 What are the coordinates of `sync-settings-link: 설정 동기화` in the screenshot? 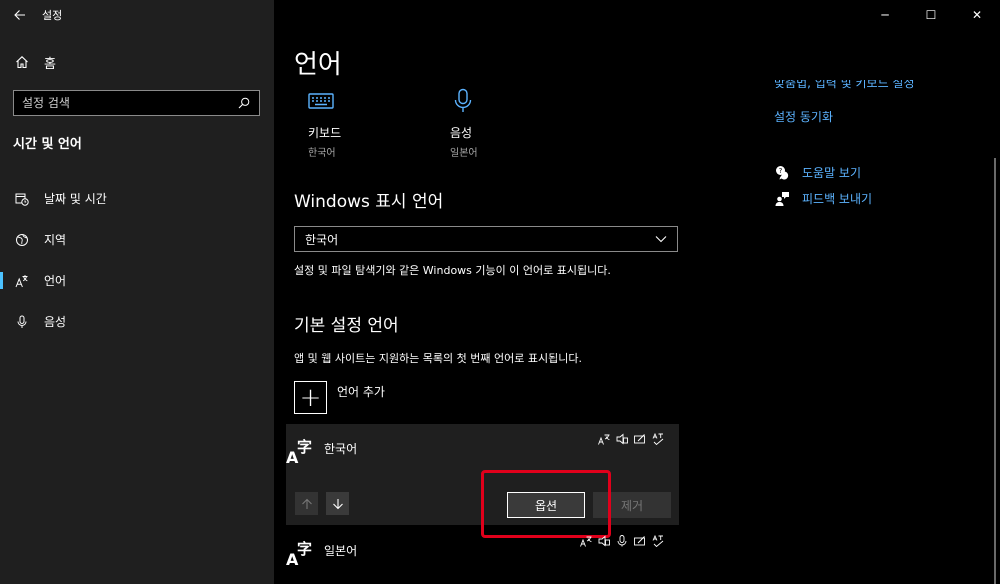 It's located at (803, 116).